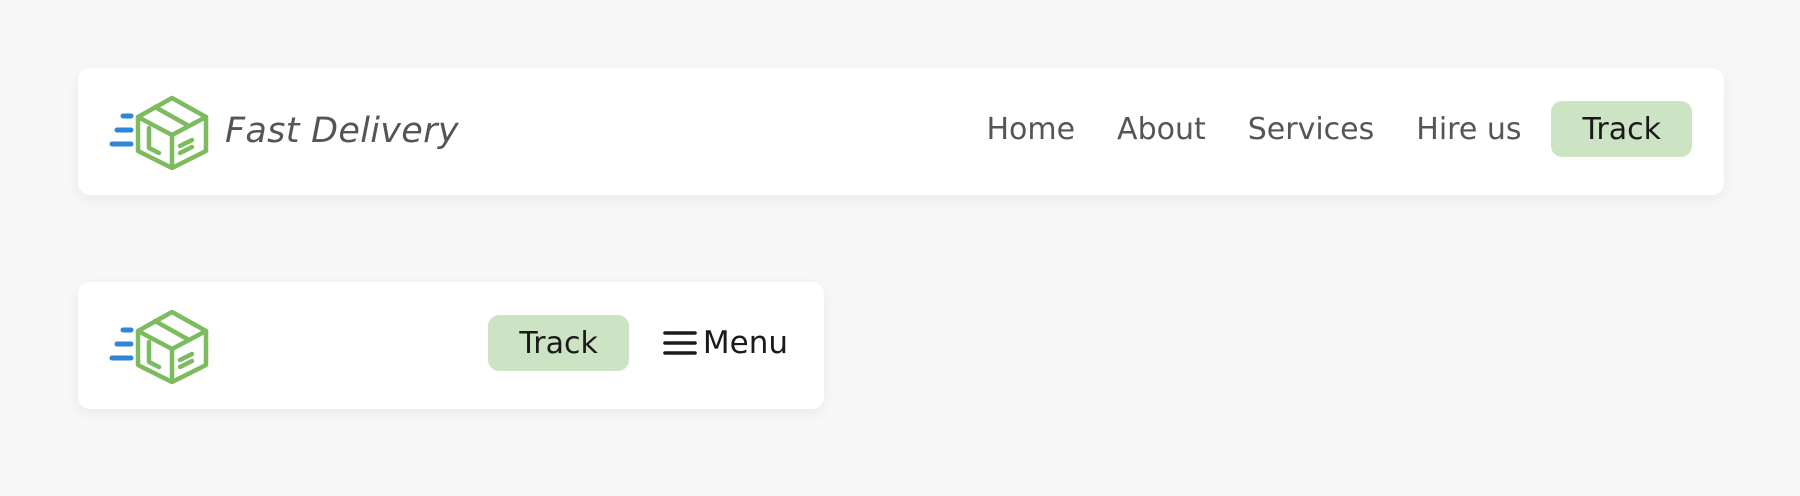 This screenshot has height=496, width=1800. I want to click on logo: Fast Delivery, so click(284, 131).